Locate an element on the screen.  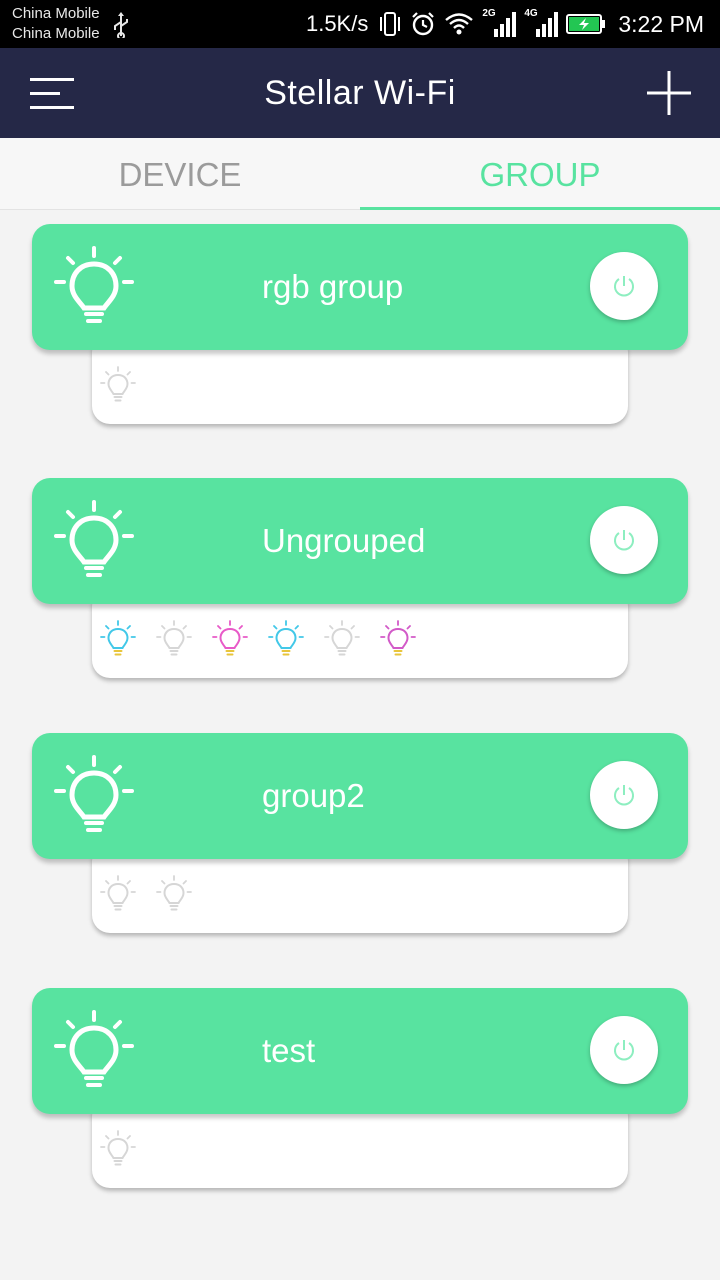
status-icons: 1.5K/s 2G 4G 3:22 PM is located at coordinates (505, 24).